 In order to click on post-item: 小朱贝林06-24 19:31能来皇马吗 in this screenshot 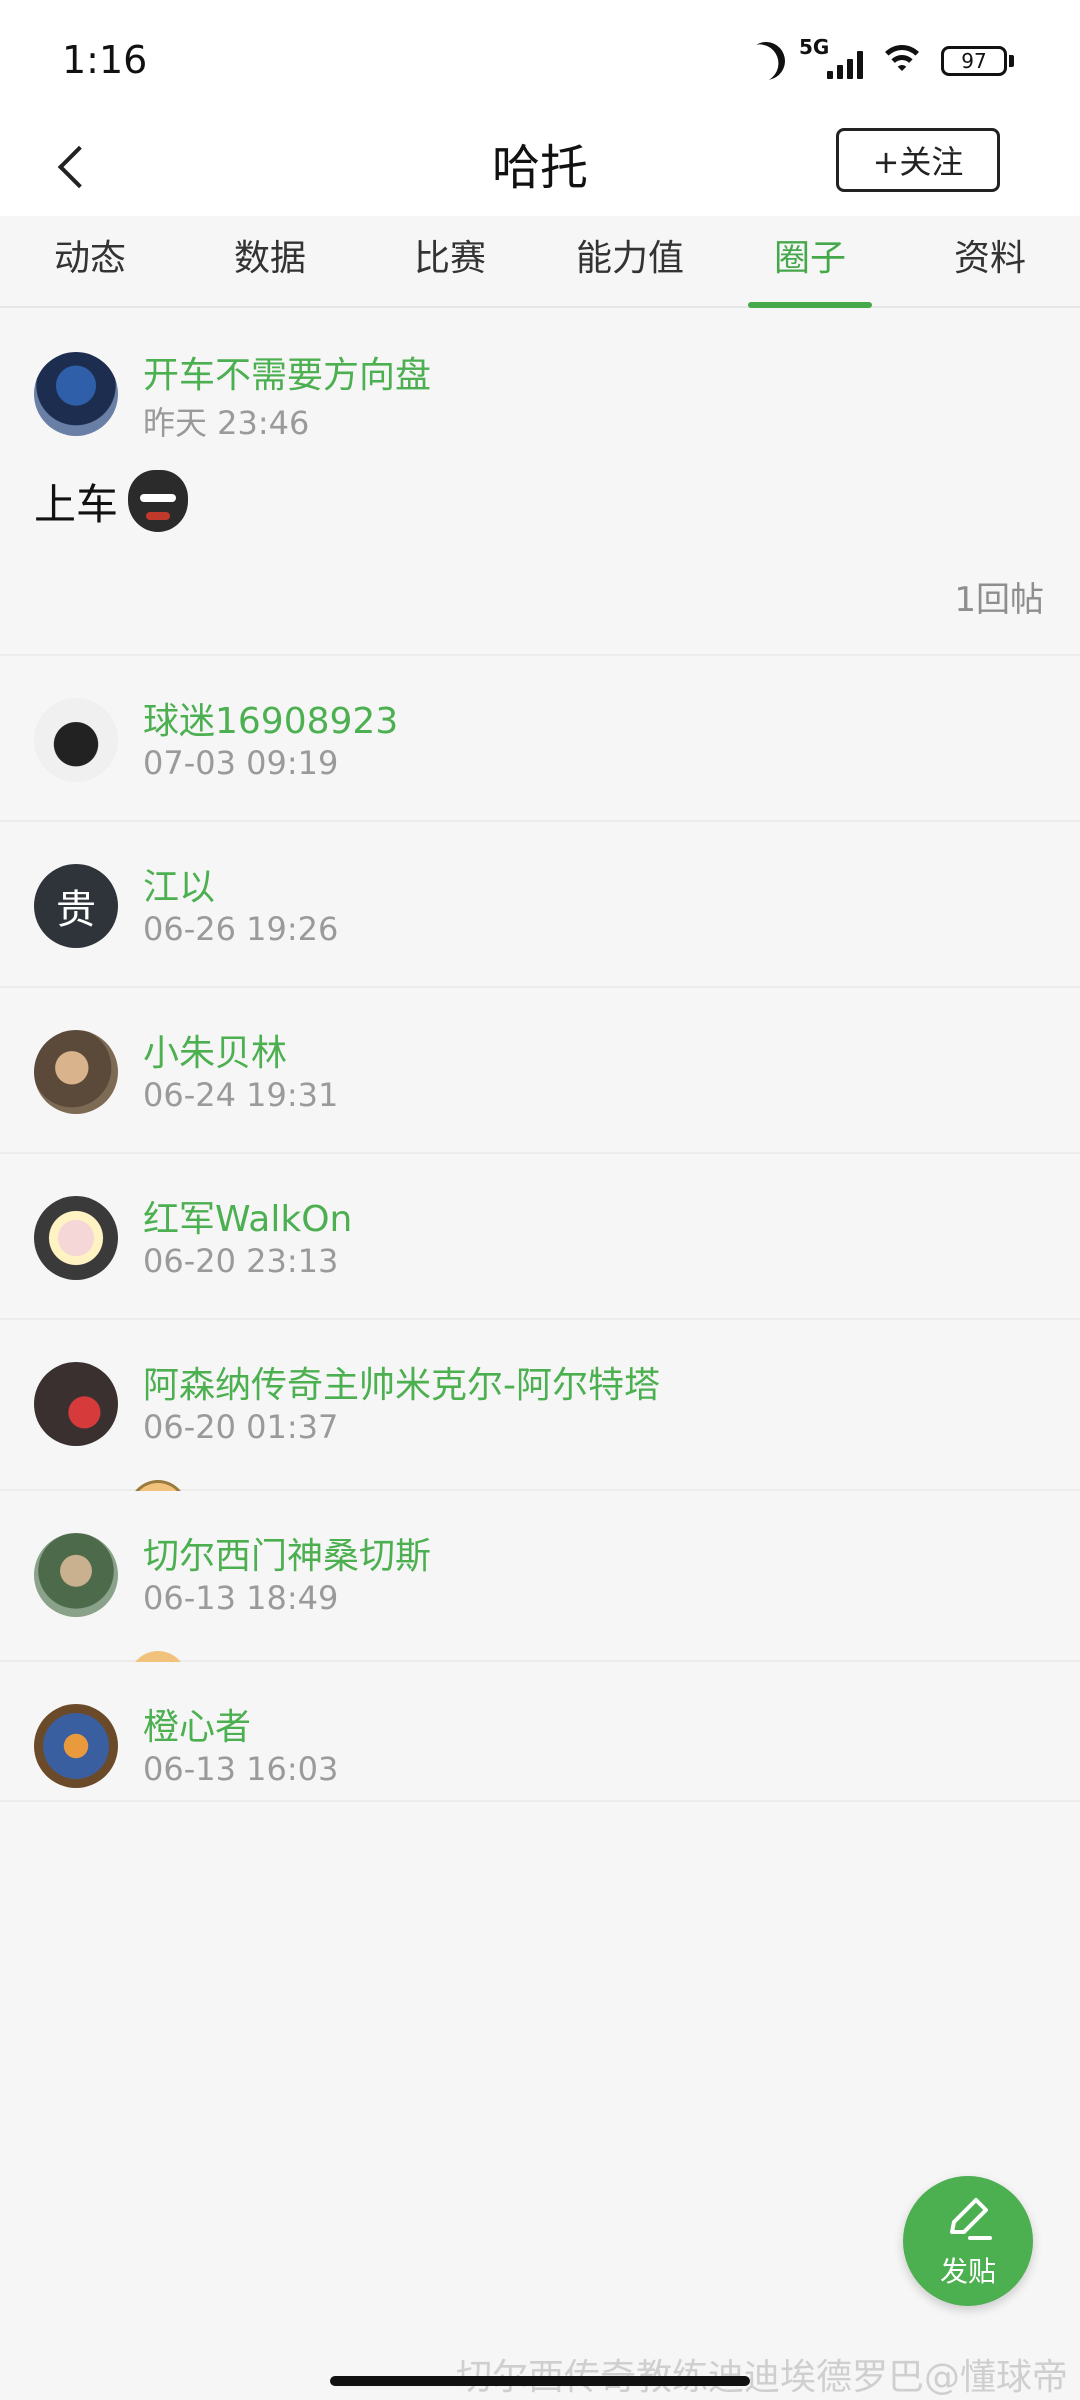, I will do `click(540, 1097)`.